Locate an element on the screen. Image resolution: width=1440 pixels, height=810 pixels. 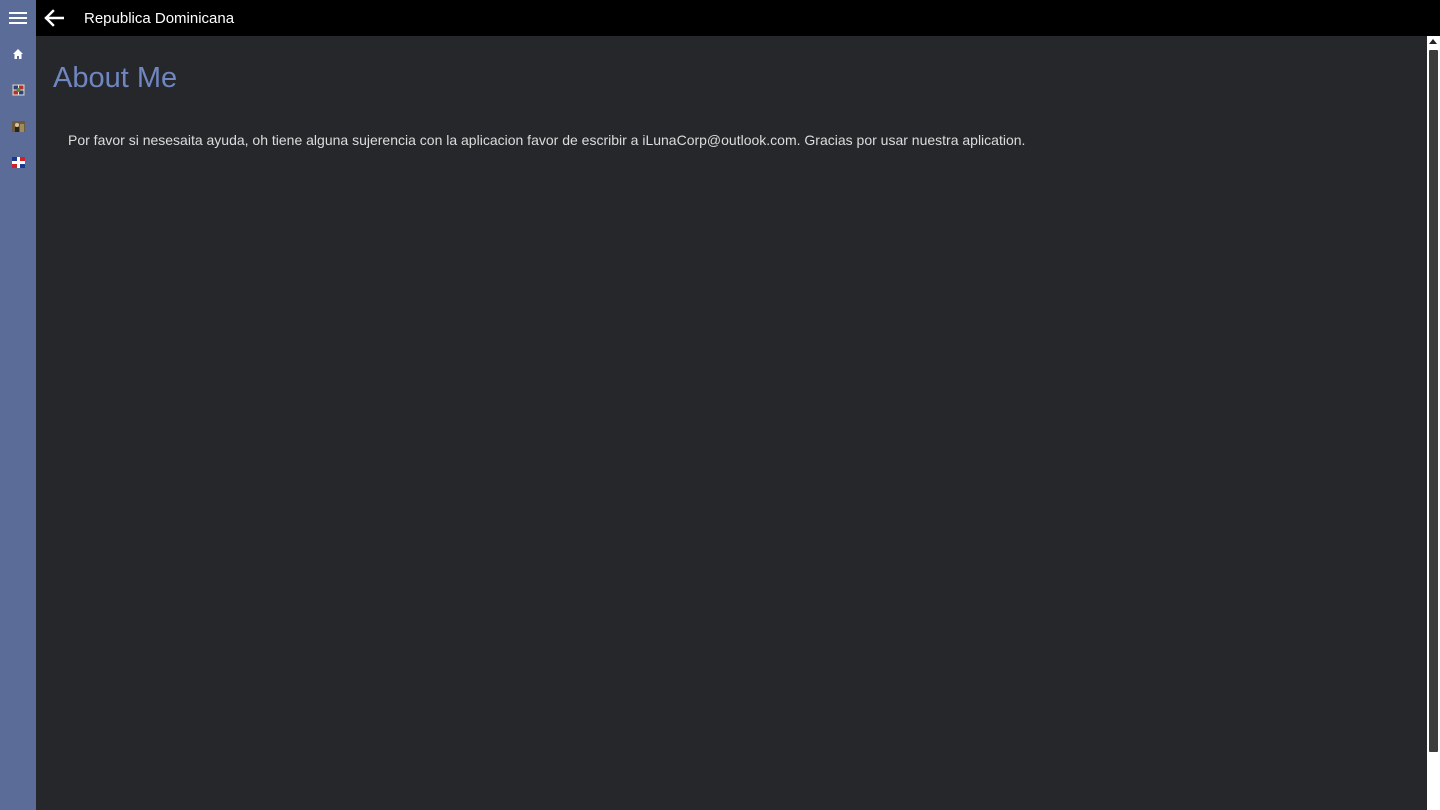
sidebar-item-coat-of-arms is located at coordinates (18, 90).